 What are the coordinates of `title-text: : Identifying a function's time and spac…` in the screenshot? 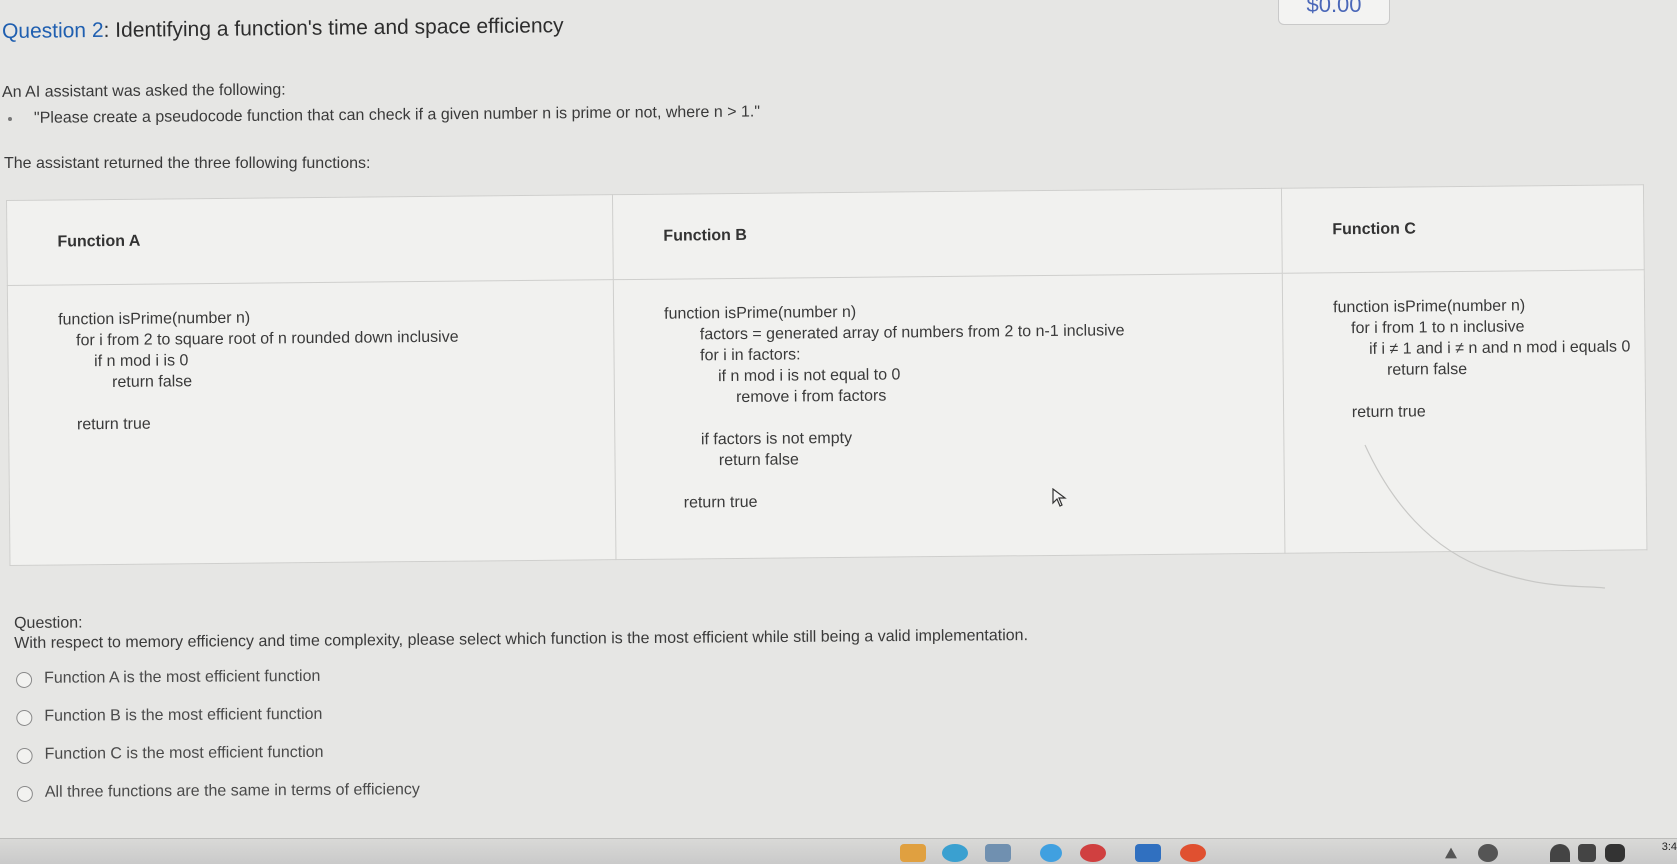 It's located at (333, 28).